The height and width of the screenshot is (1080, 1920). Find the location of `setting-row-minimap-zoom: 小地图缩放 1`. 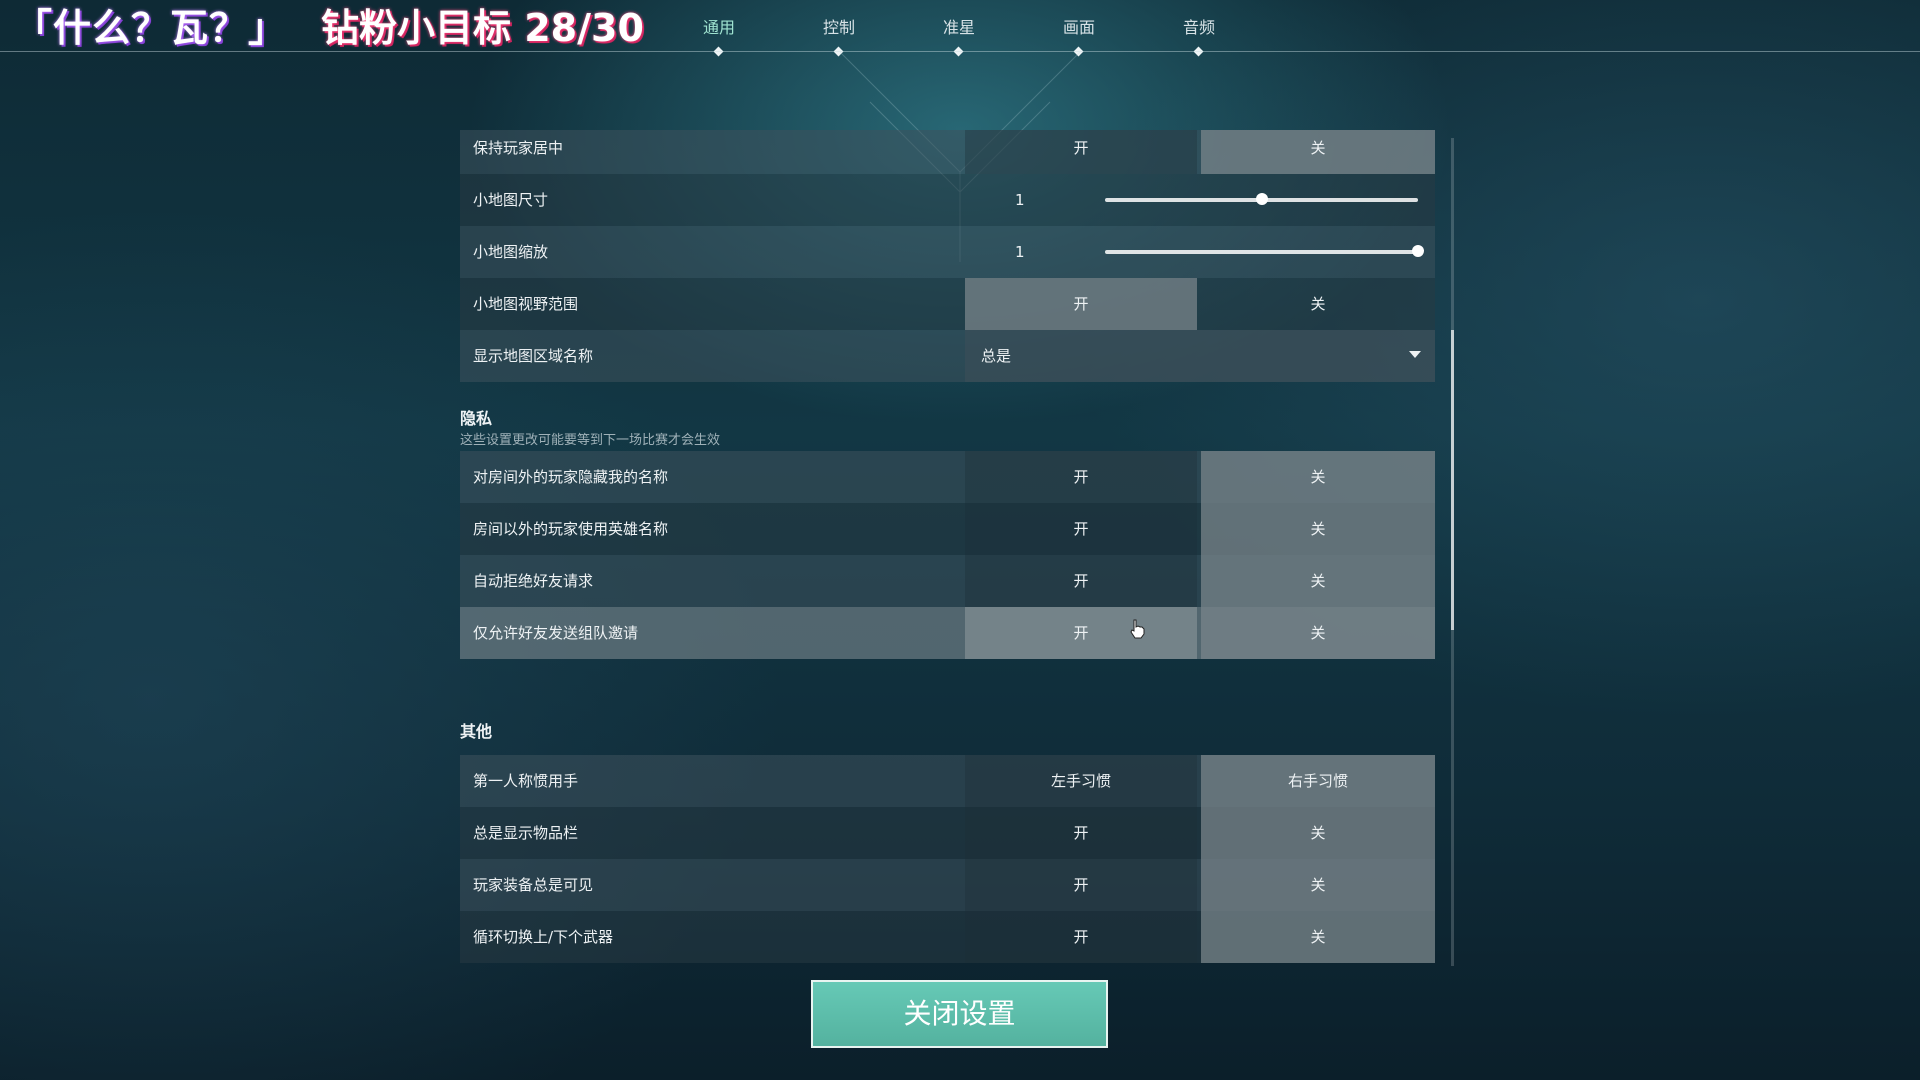

setting-row-minimap-zoom: 小地图缩放 1 is located at coordinates (947, 252).